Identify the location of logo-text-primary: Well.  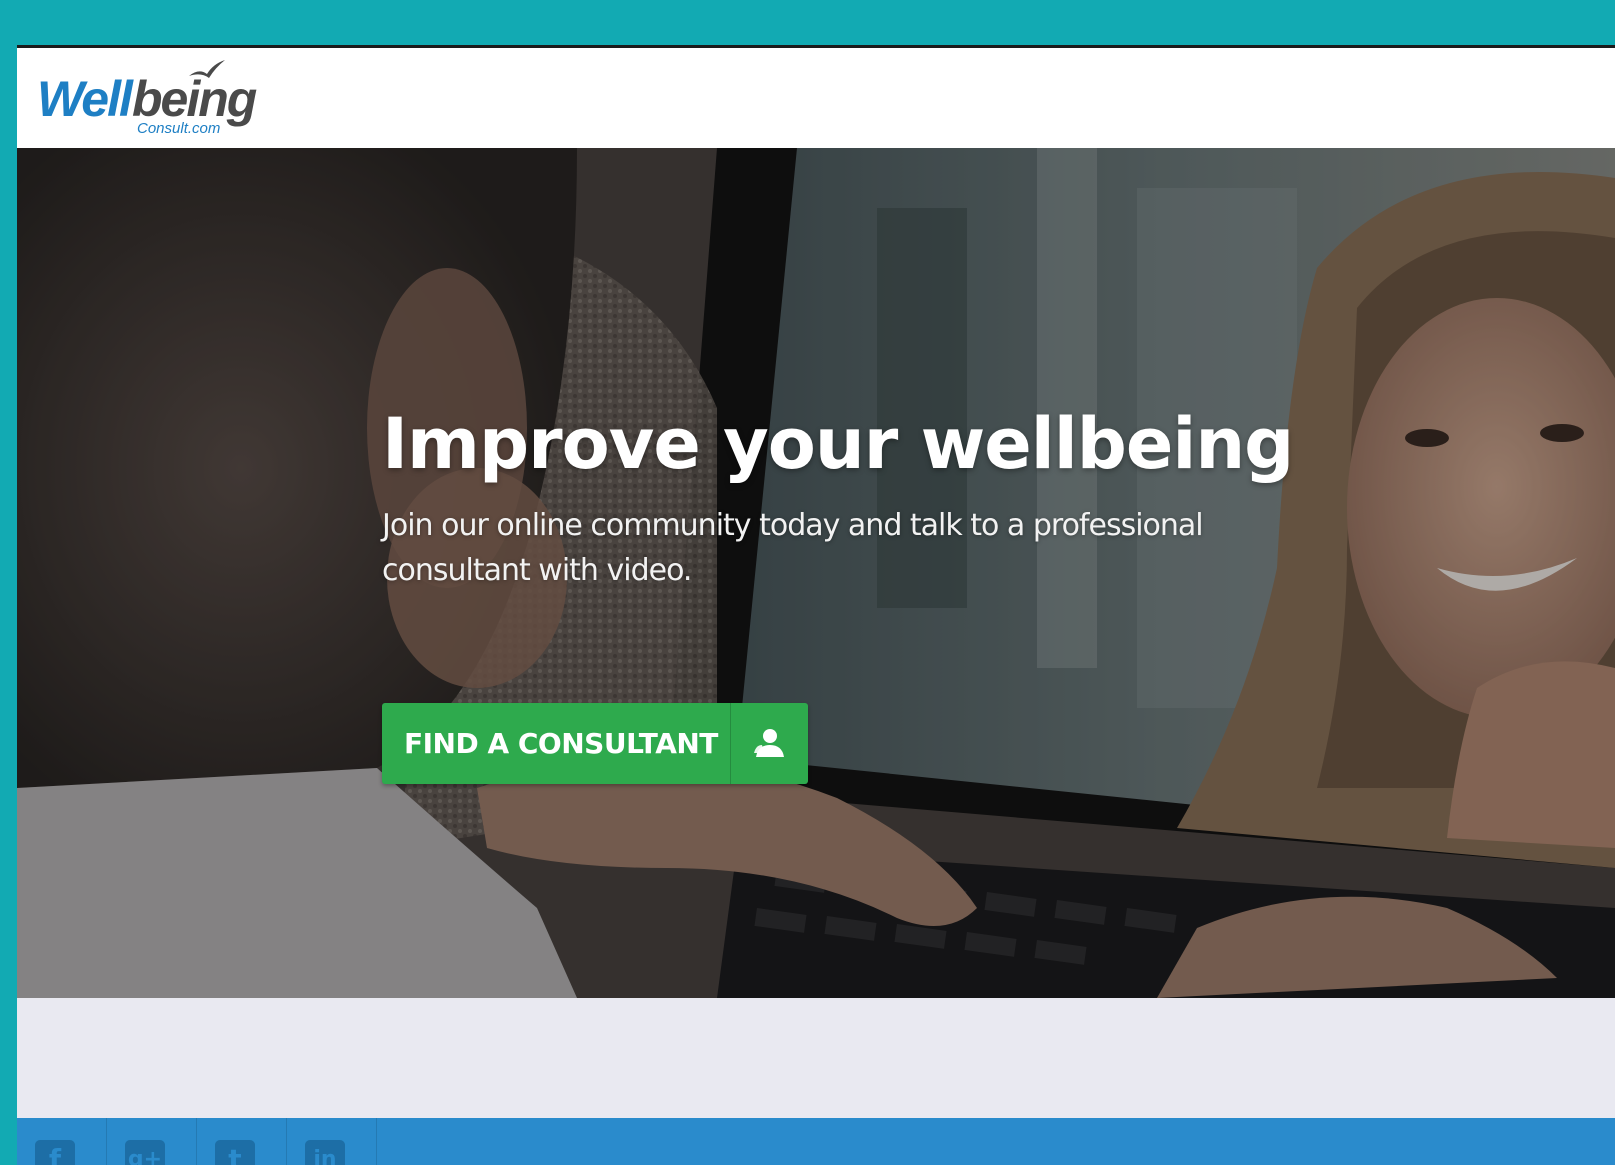
(85, 99).